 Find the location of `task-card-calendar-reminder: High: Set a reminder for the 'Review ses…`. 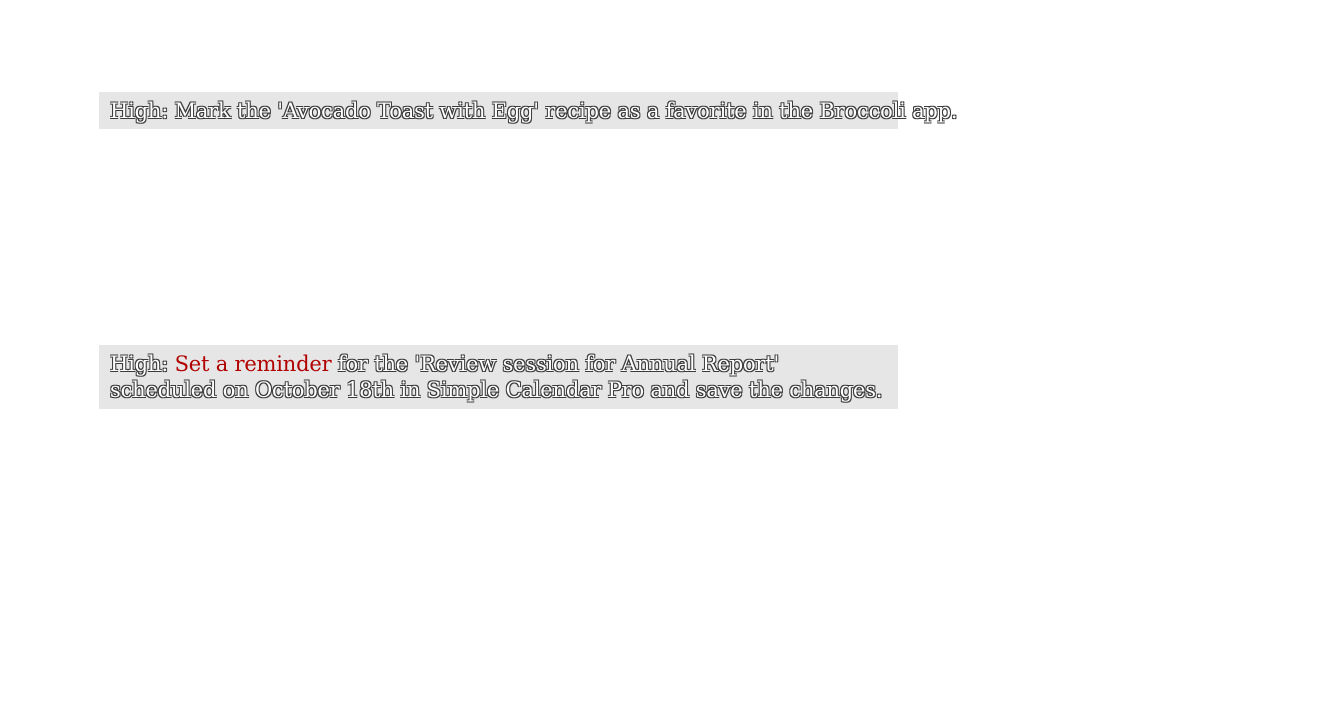

task-card-calendar-reminder: High: Set a reminder for the 'Review ses… is located at coordinates (498, 377).